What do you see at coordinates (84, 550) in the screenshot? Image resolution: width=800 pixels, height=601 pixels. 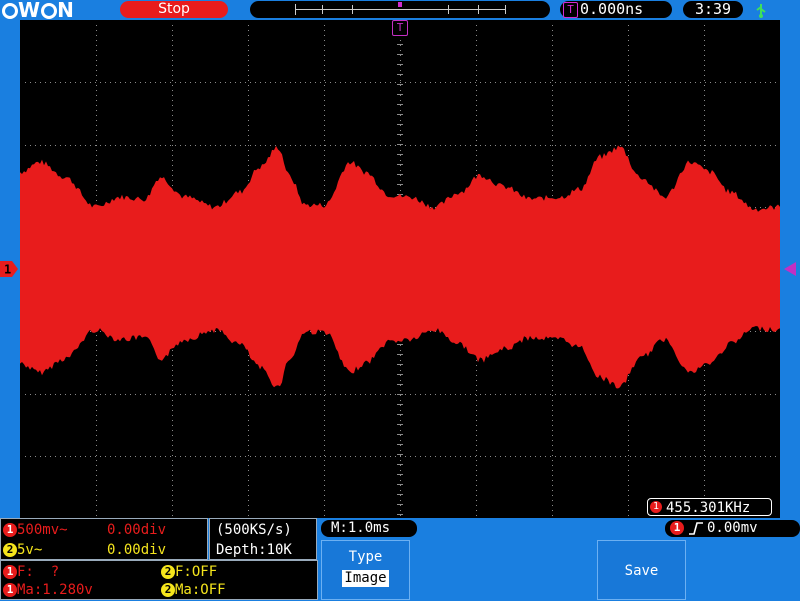 I see `channel2-settings: 2 5v~ 0.00div` at bounding box center [84, 550].